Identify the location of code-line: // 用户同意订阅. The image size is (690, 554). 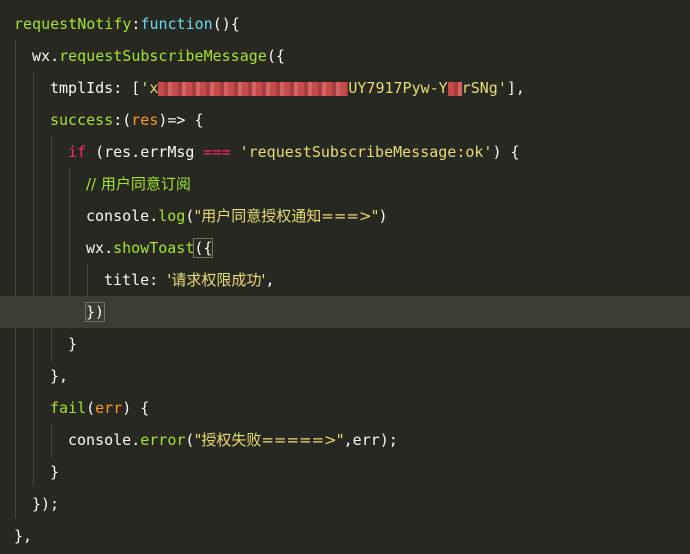
(345, 184).